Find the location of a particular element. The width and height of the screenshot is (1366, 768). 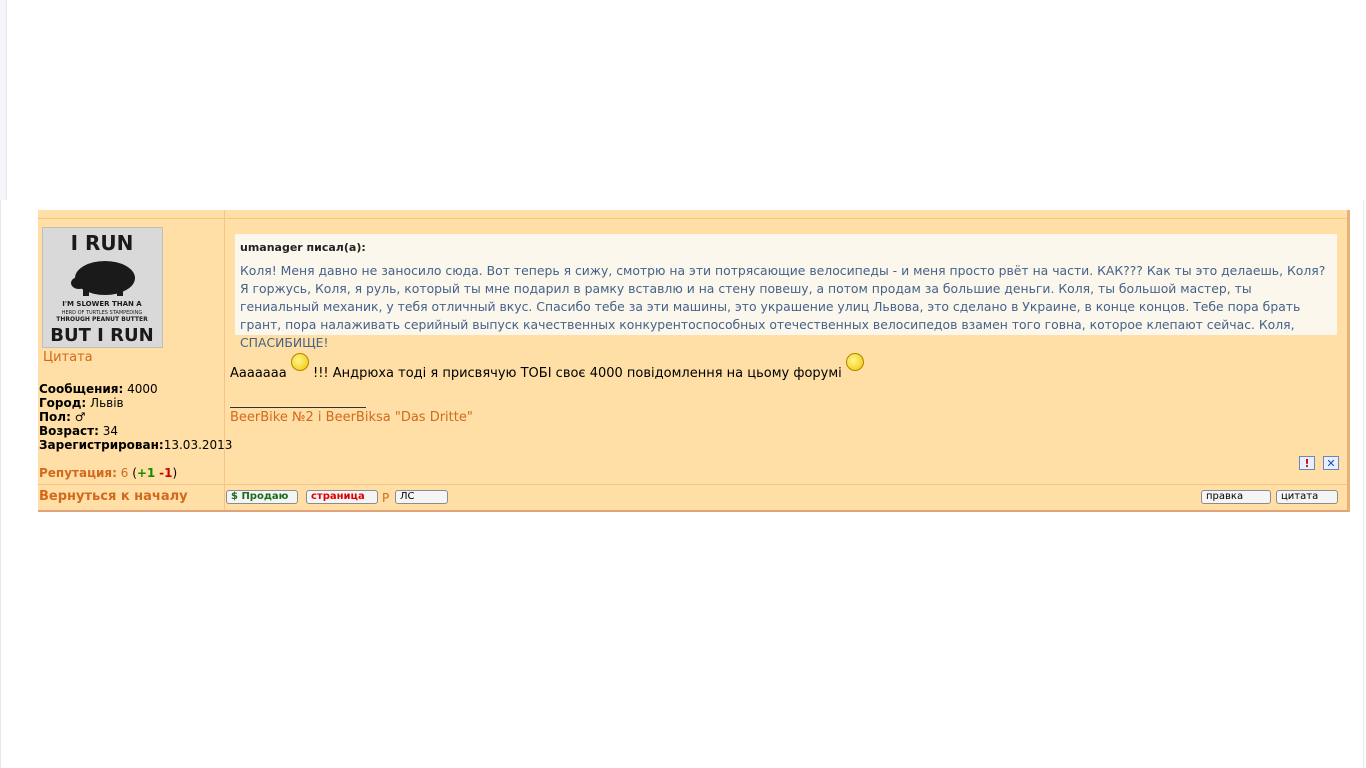

page-button: страница is located at coordinates (342, 497).